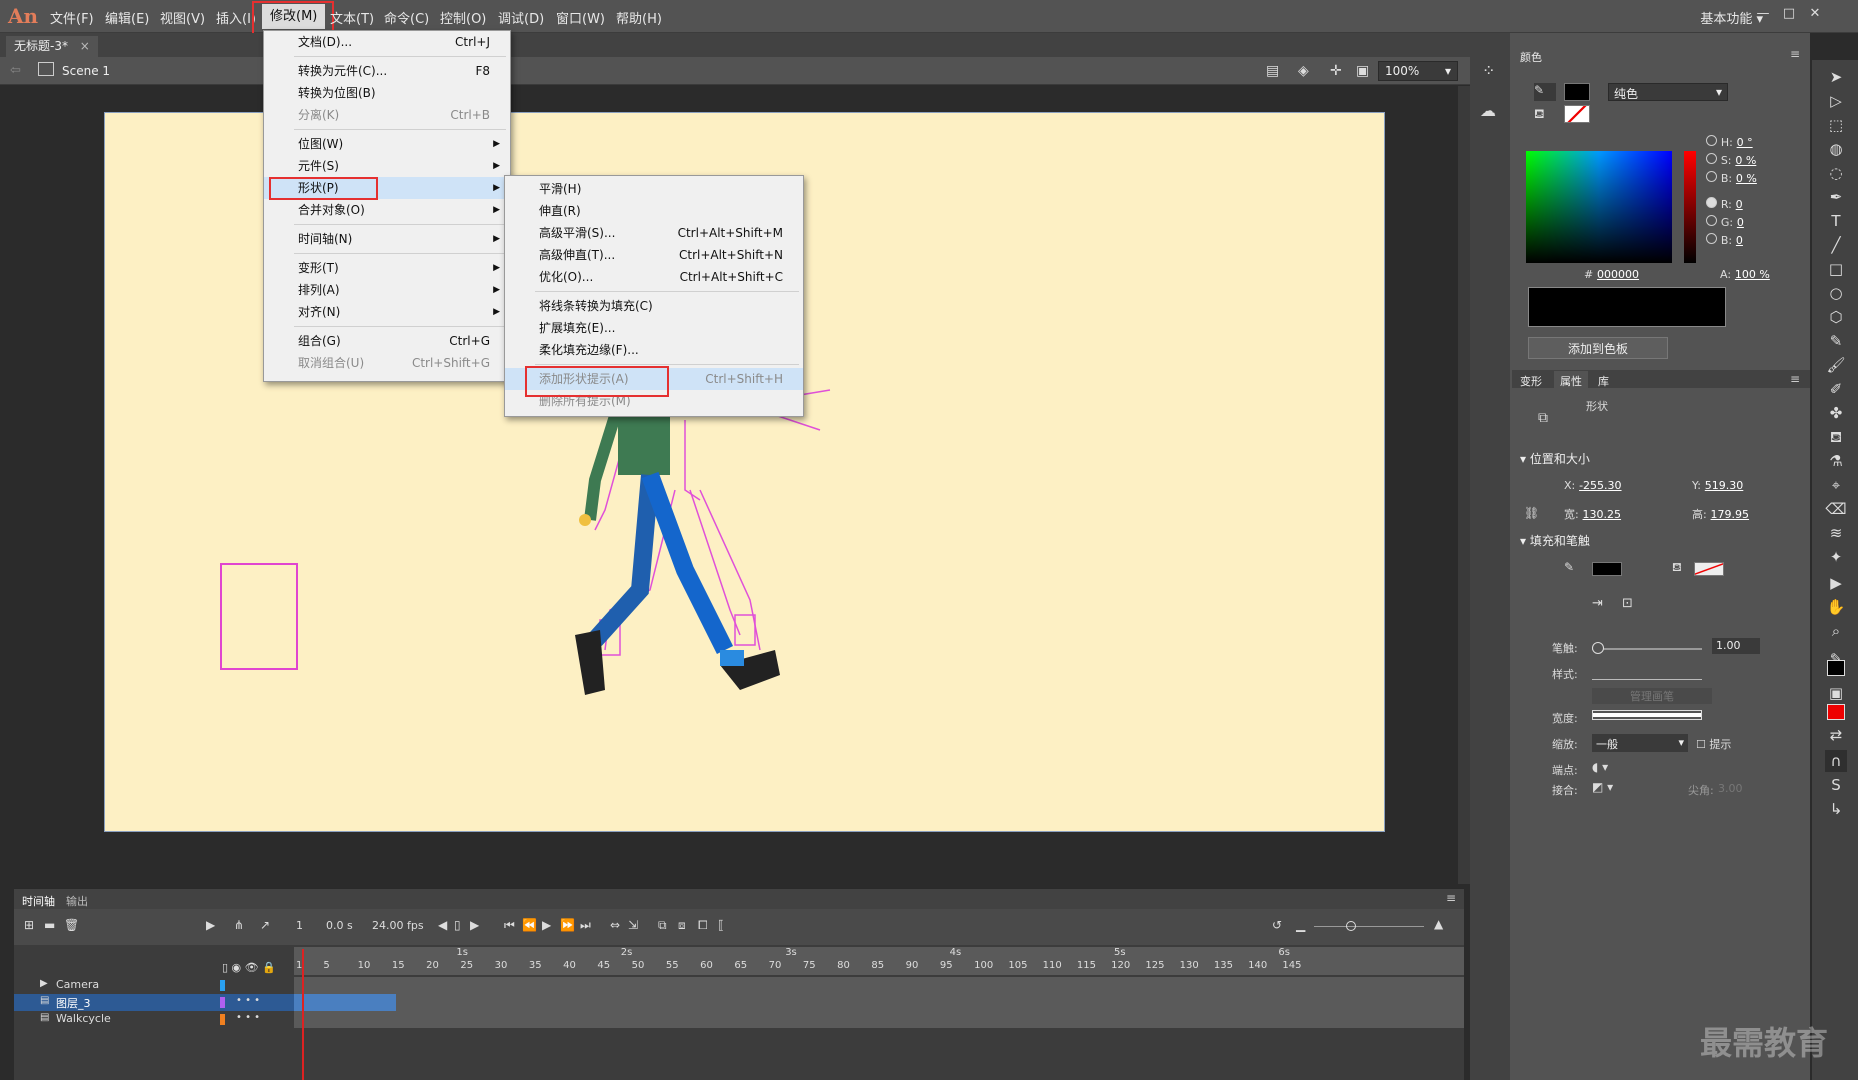 Image resolution: width=1858 pixels, height=1080 pixels. Describe the element at coordinates (1724, 485) in the screenshot. I see `y-field: 519.30` at that location.